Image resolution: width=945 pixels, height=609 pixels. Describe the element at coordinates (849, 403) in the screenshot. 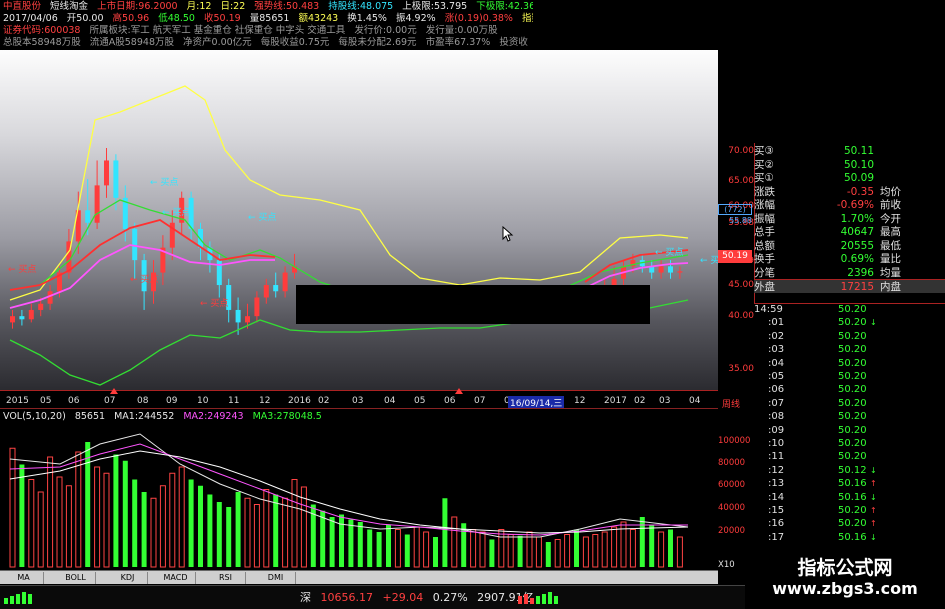

I see `tick-row: :07 50.20` at that location.